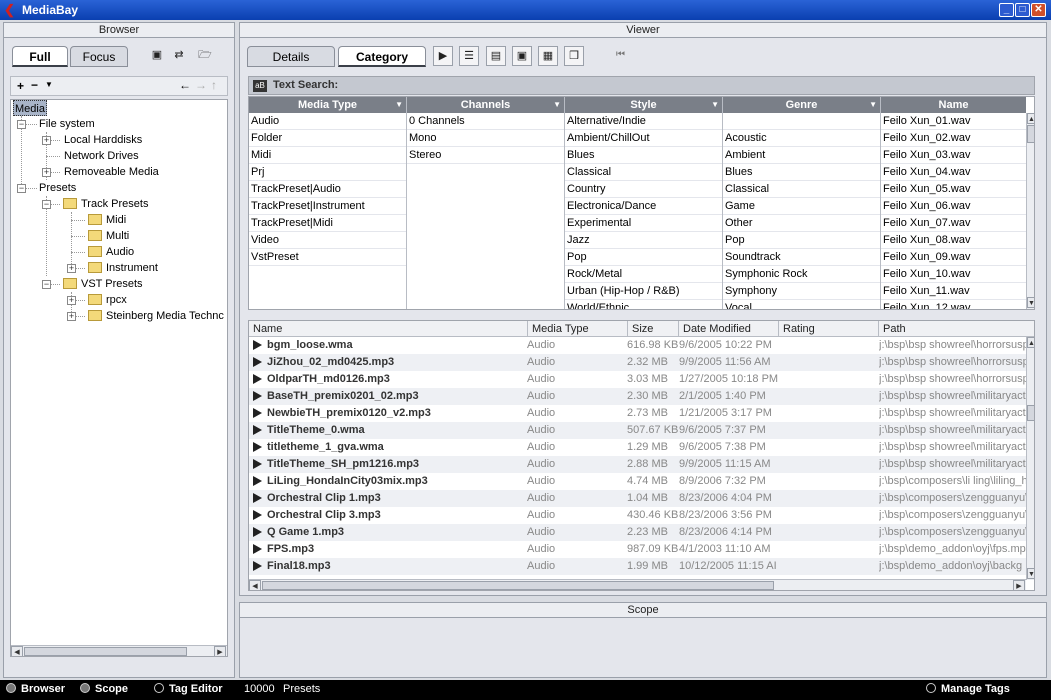 This screenshot has height=700, width=1051. I want to click on filter-header: Genre ▼, so click(801, 105).